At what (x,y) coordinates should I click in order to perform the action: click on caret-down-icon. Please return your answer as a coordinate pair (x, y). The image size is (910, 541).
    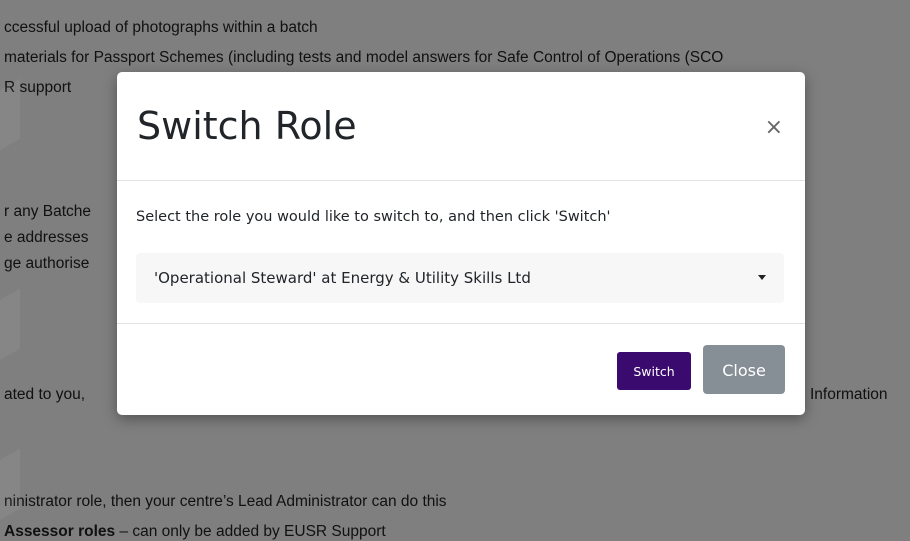
    Looking at the image, I should click on (762, 277).